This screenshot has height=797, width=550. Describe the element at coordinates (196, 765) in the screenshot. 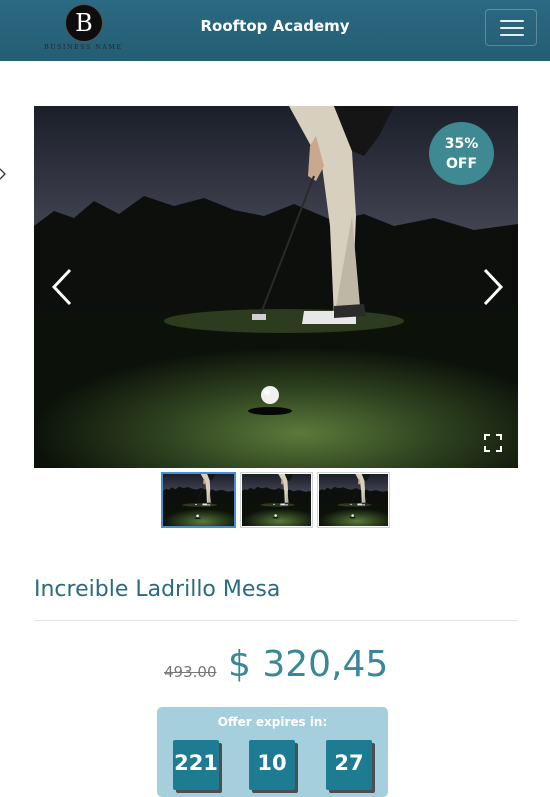

I see `countdown-days: 221` at that location.